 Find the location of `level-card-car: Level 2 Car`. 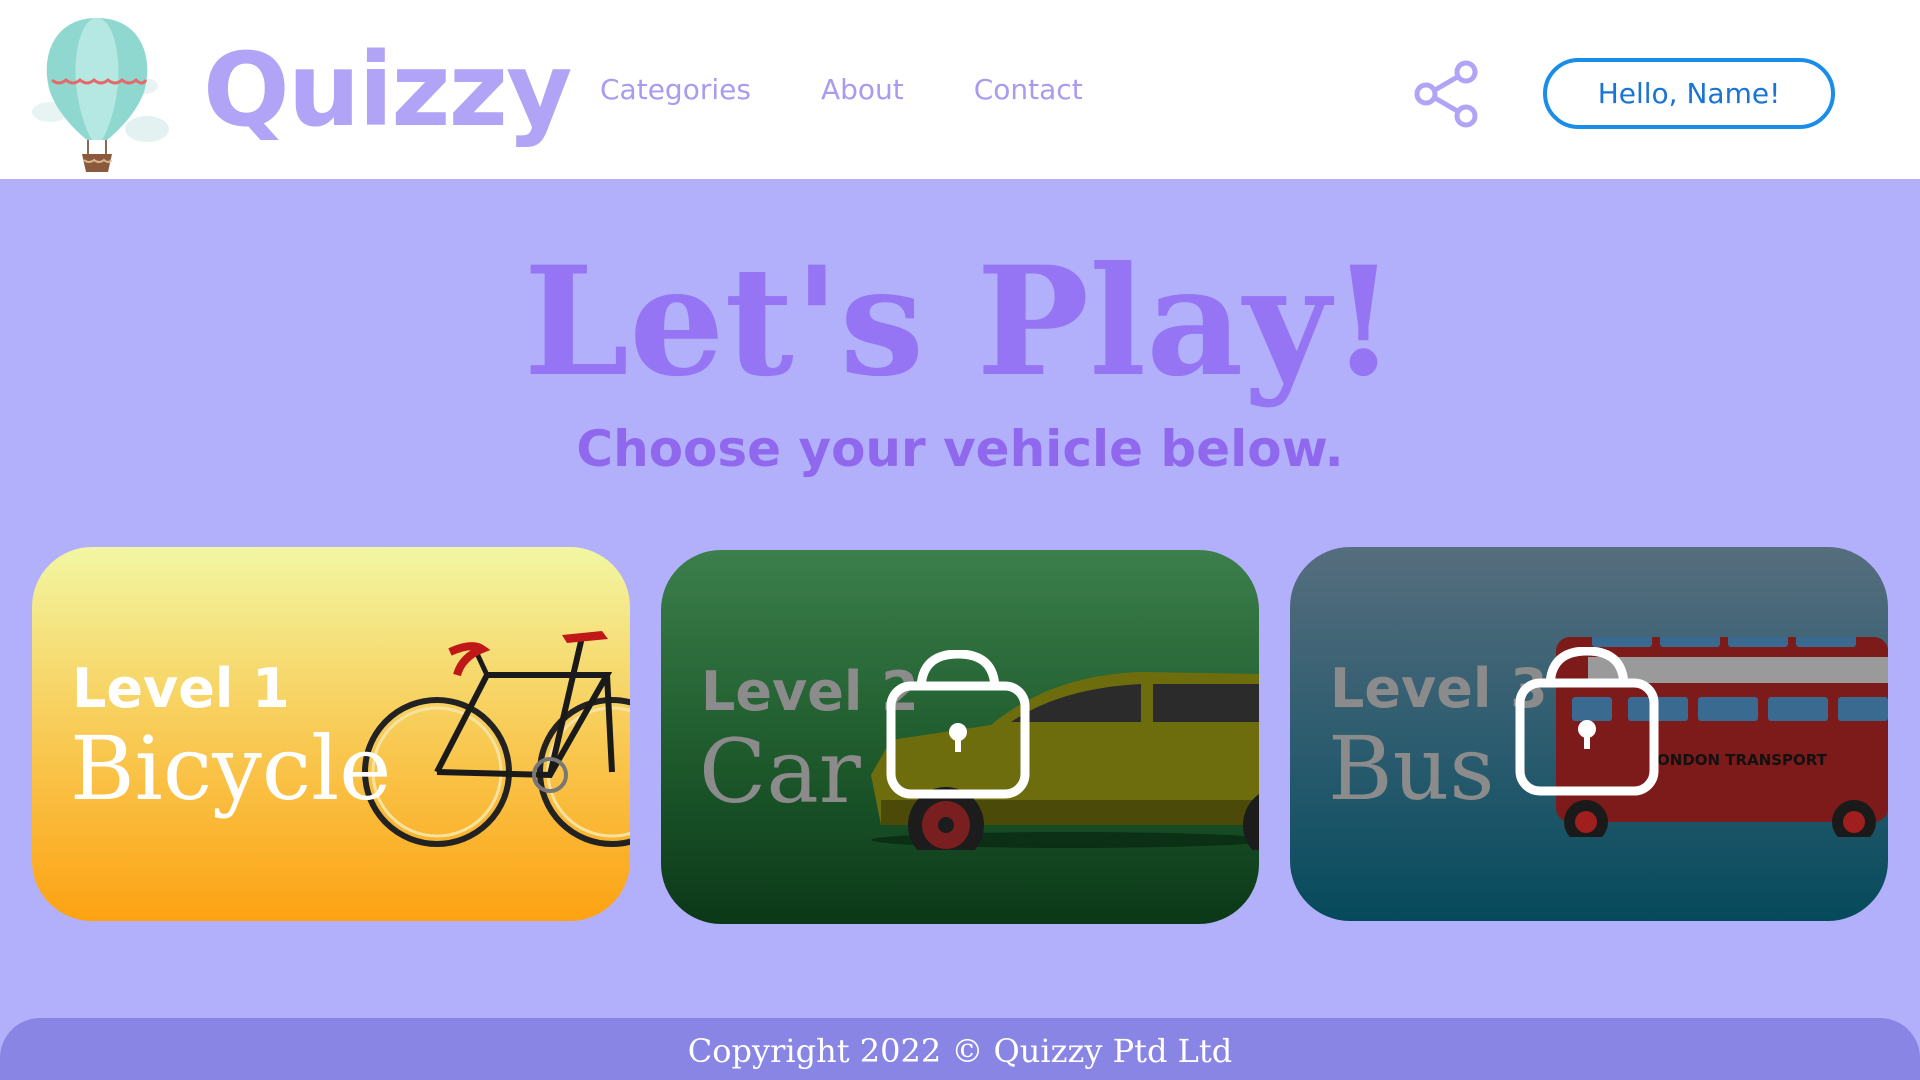

level-card-car: Level 2 Car is located at coordinates (960, 737).